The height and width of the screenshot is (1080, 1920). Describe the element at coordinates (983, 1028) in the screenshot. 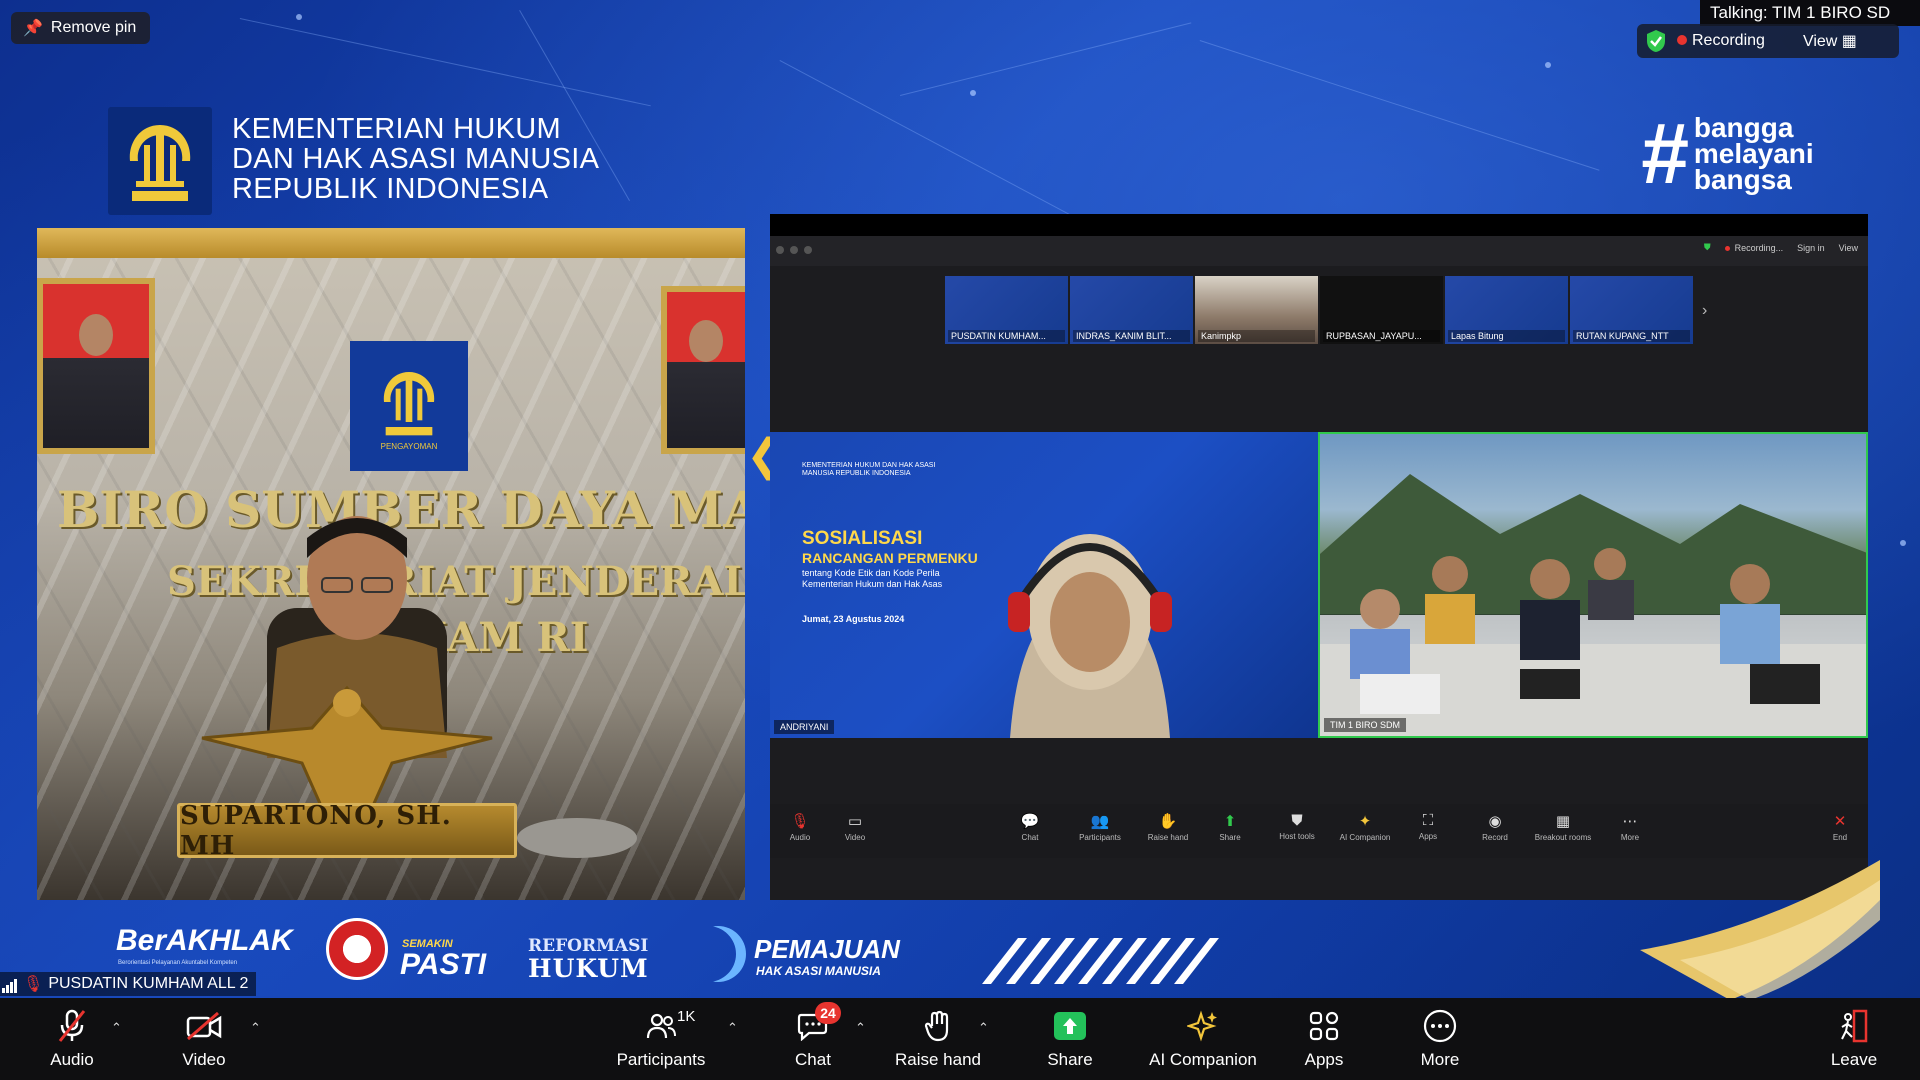

I see `reactions-caret-icon: ⌃` at that location.